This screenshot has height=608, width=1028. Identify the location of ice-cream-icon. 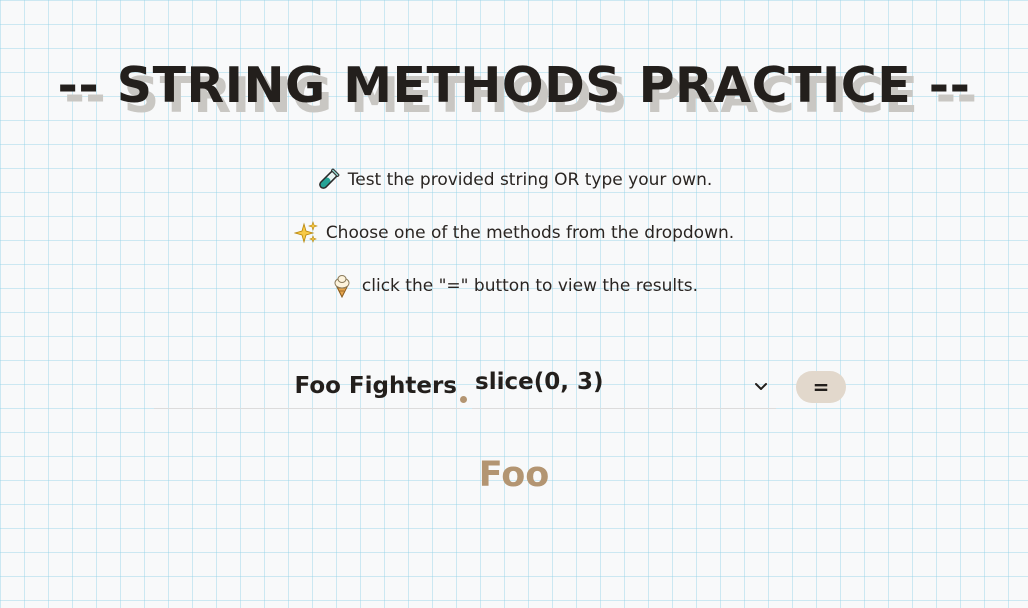
(342, 286).